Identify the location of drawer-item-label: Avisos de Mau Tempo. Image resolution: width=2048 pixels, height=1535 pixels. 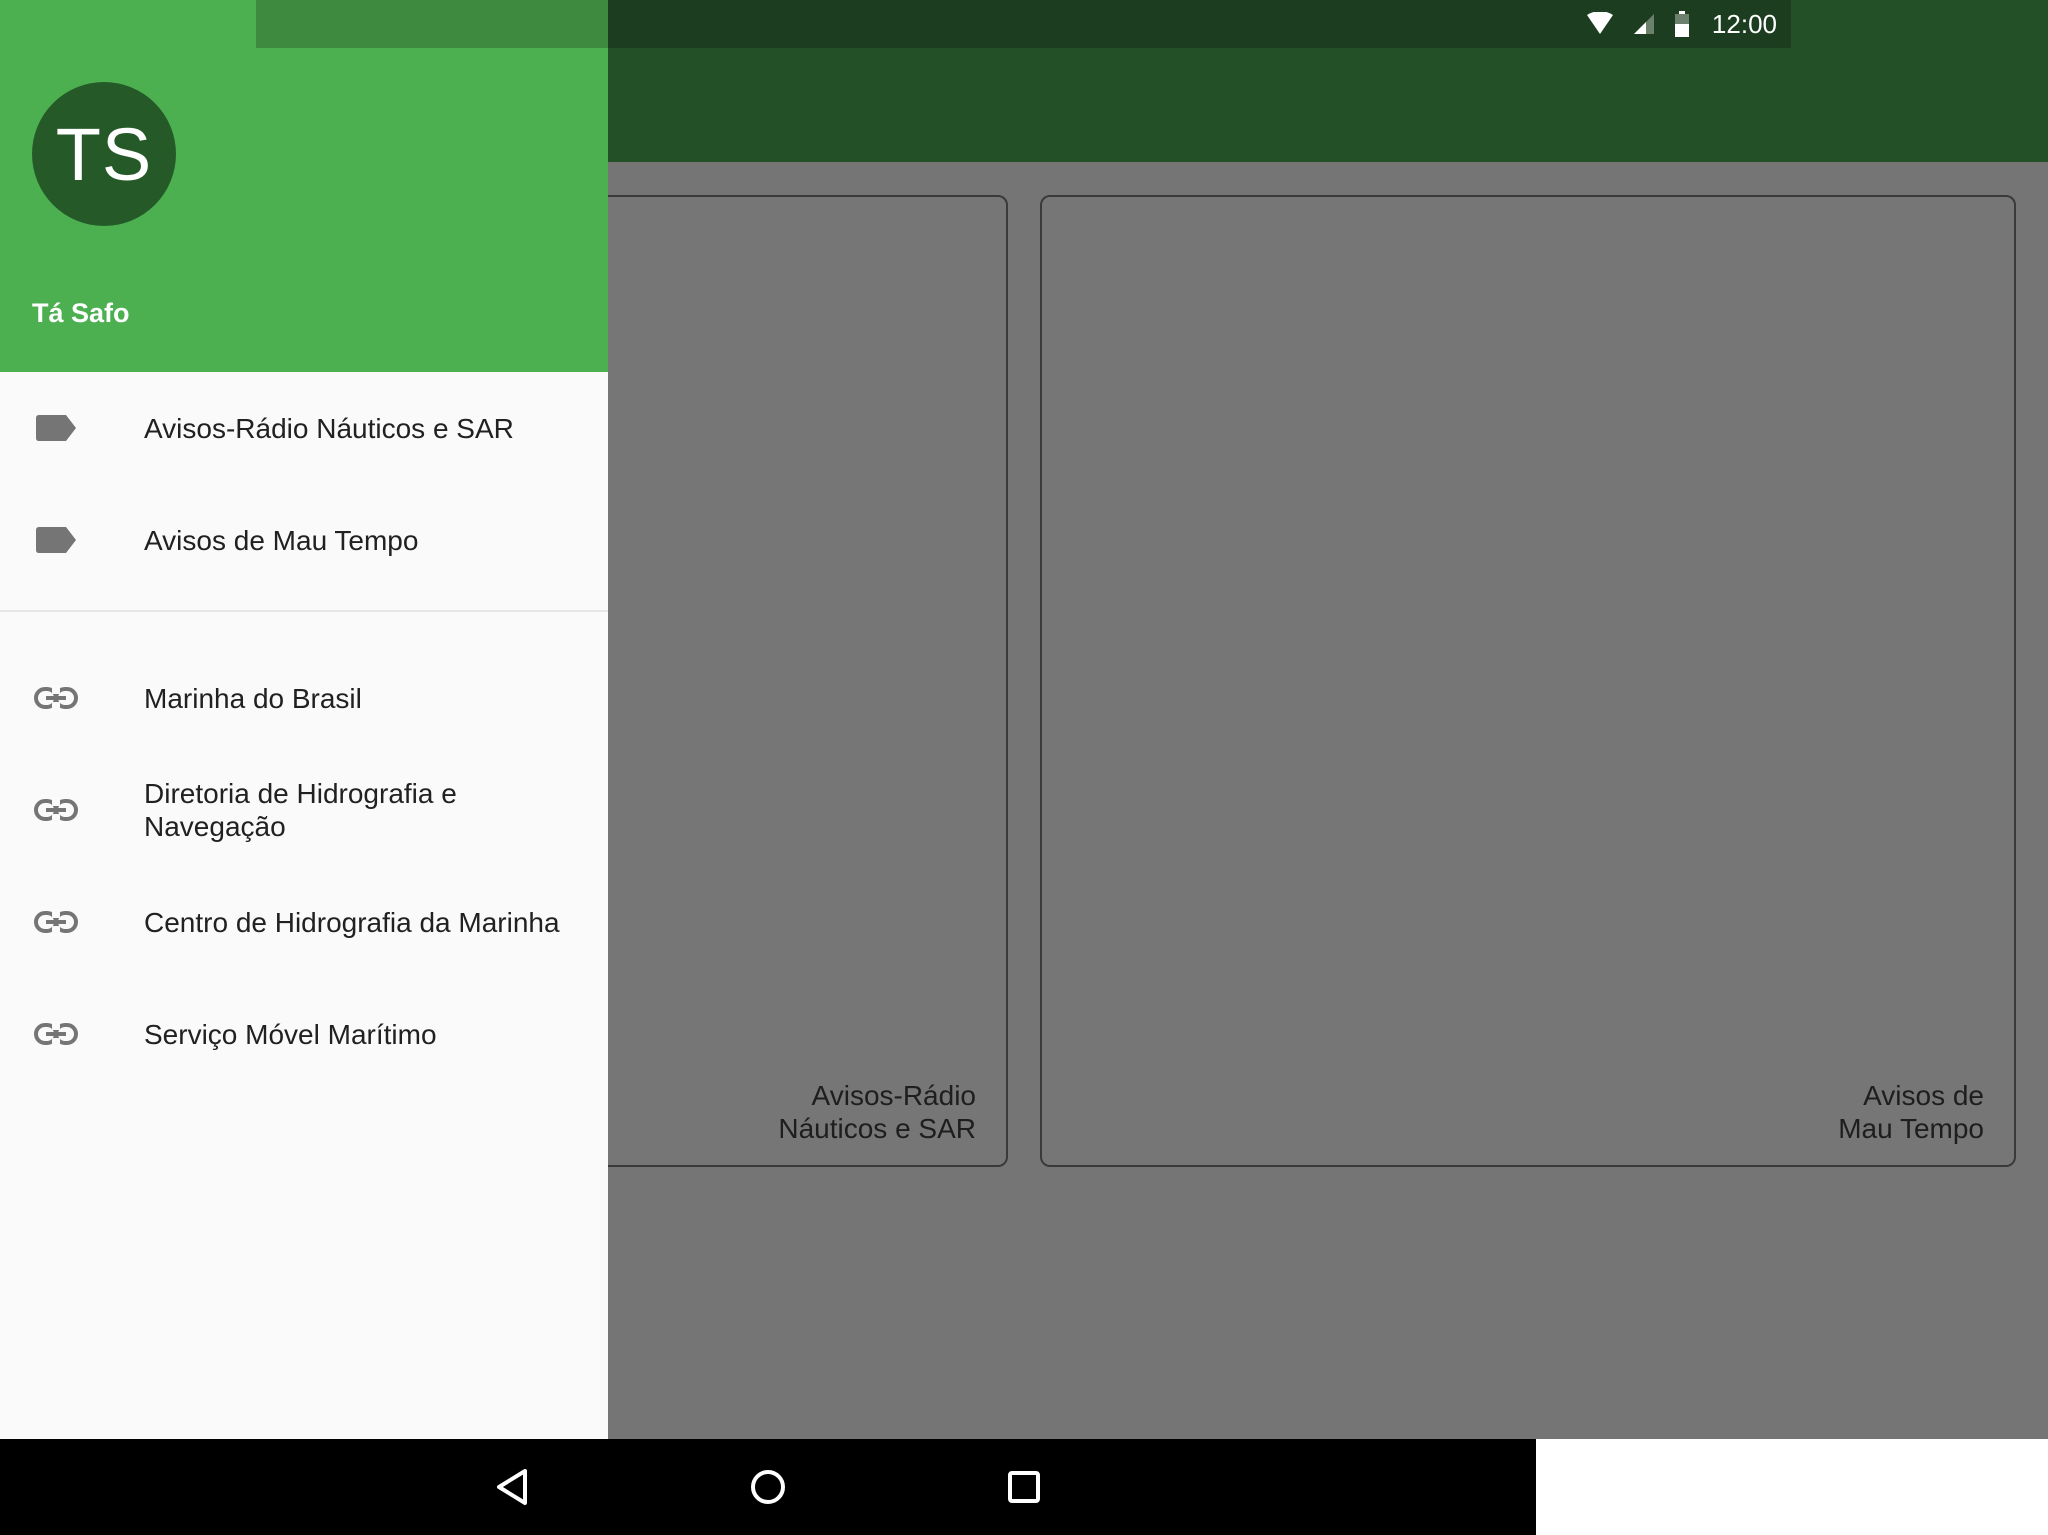
(281, 540).